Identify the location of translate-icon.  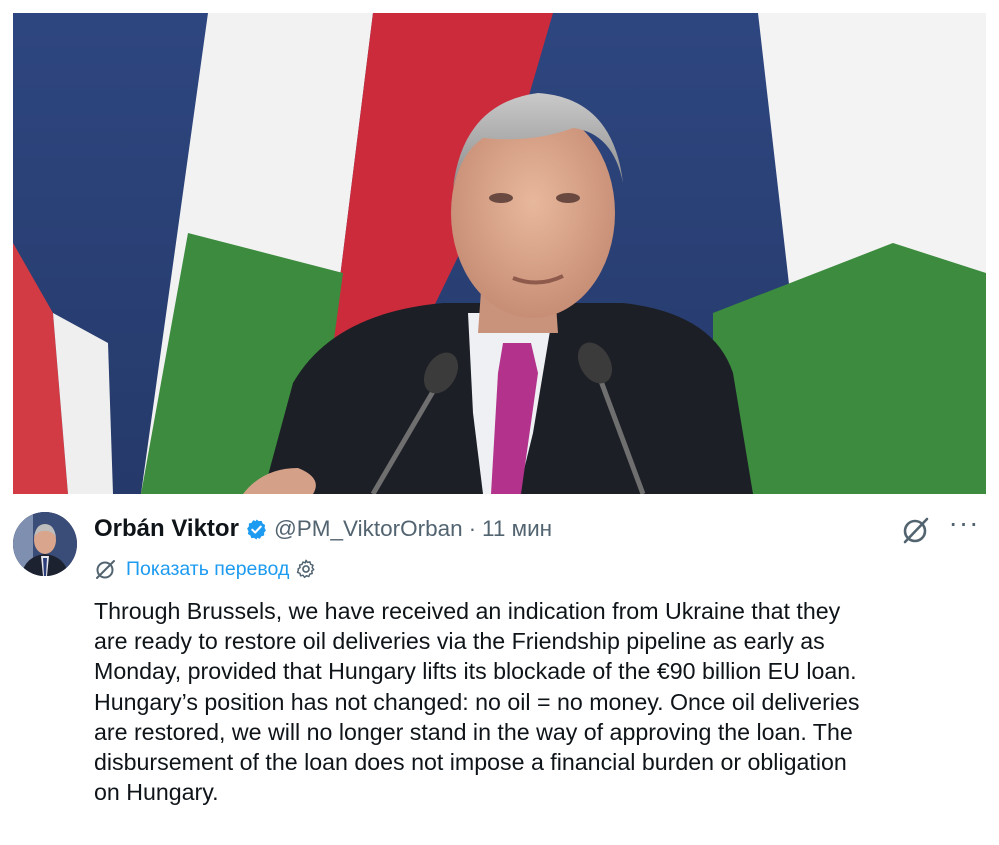
(106, 569).